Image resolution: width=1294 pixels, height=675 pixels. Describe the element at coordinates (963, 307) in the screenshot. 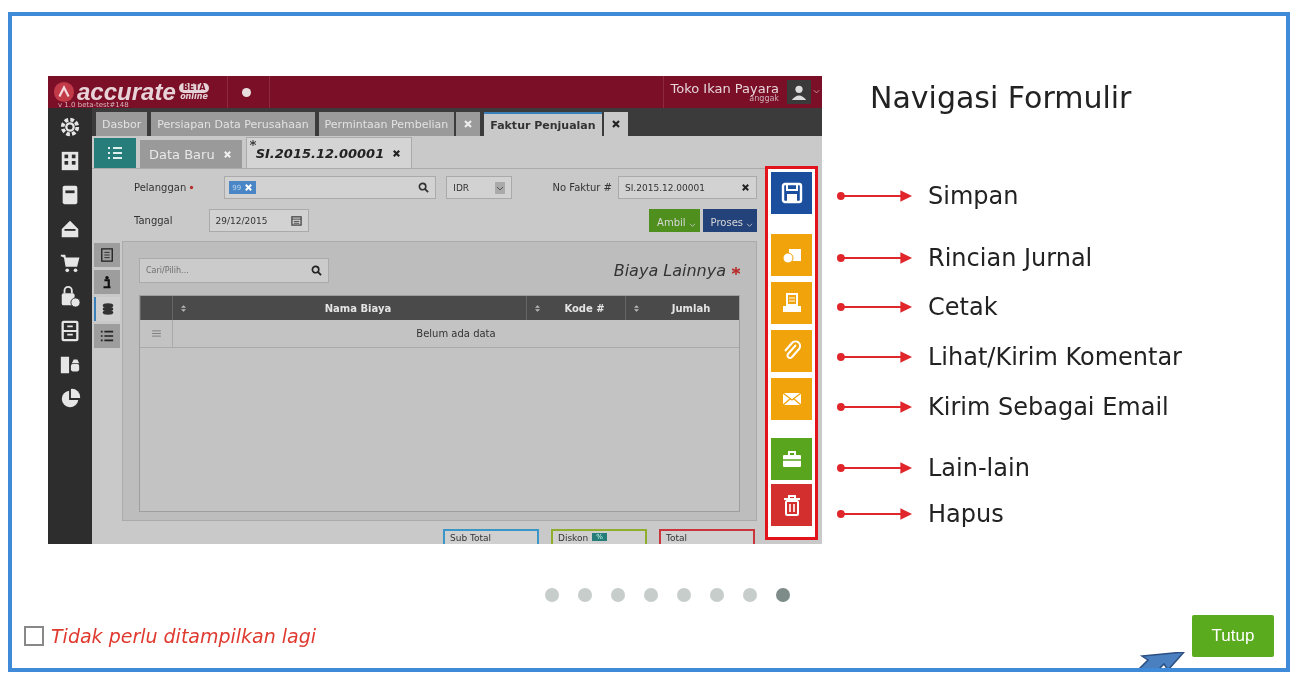

I see `legend-label: Cetak` at that location.